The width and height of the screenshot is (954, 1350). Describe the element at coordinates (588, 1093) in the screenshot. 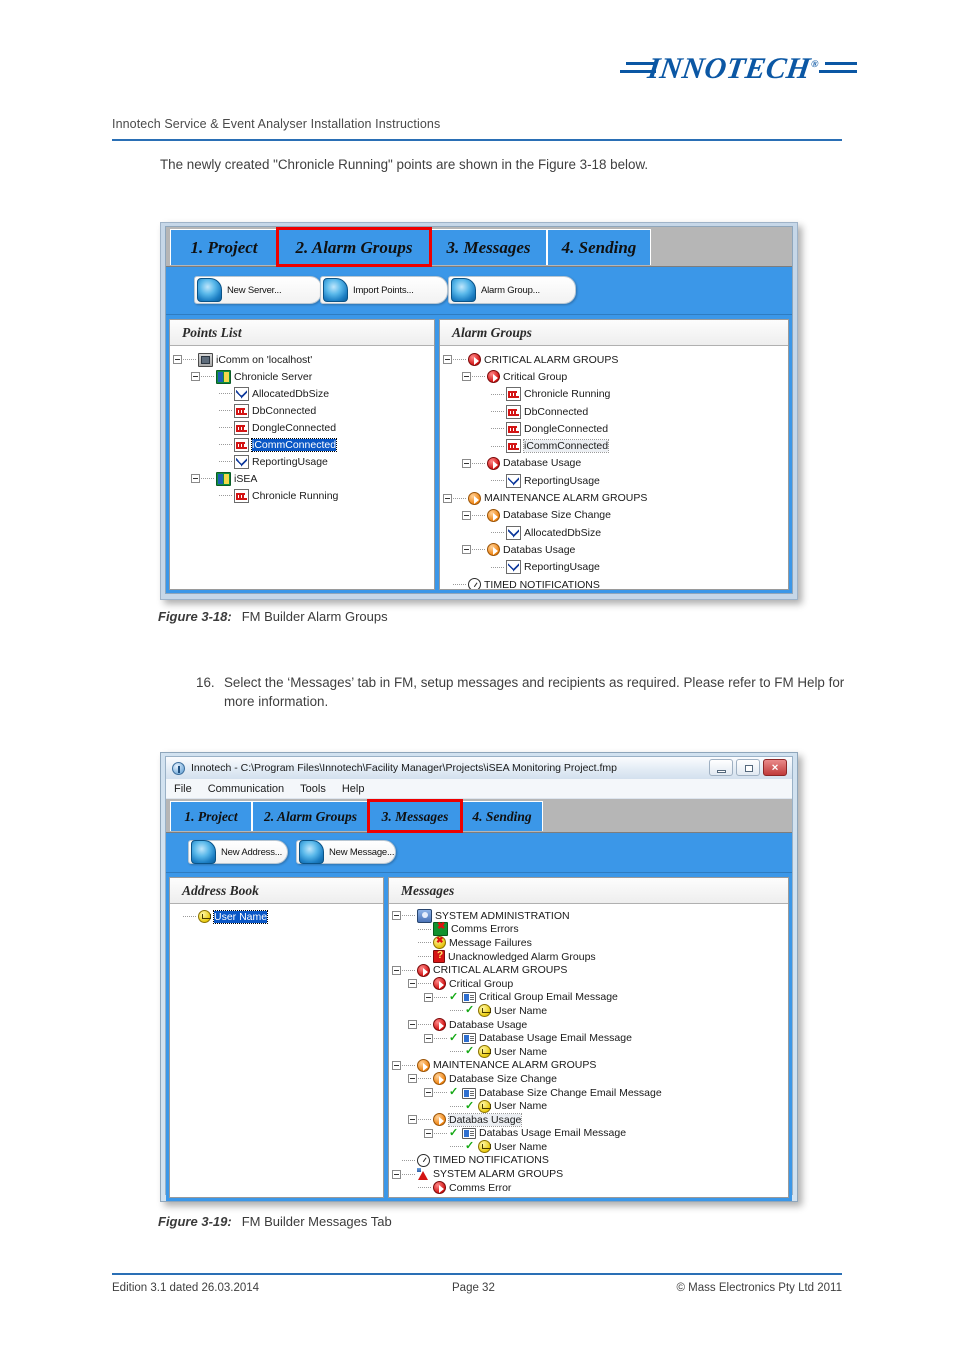

I see `tree-node: ✓ Database Size Change Email Message` at that location.